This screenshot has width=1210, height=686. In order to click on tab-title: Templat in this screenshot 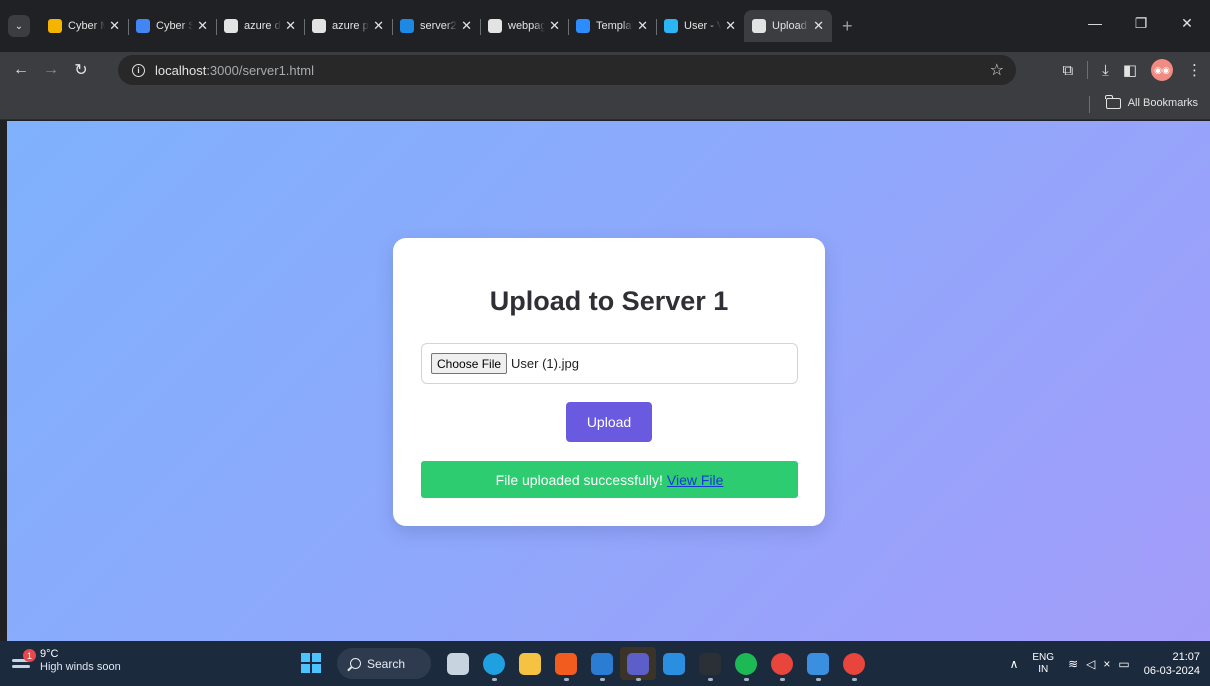, I will do `click(615, 26)`.